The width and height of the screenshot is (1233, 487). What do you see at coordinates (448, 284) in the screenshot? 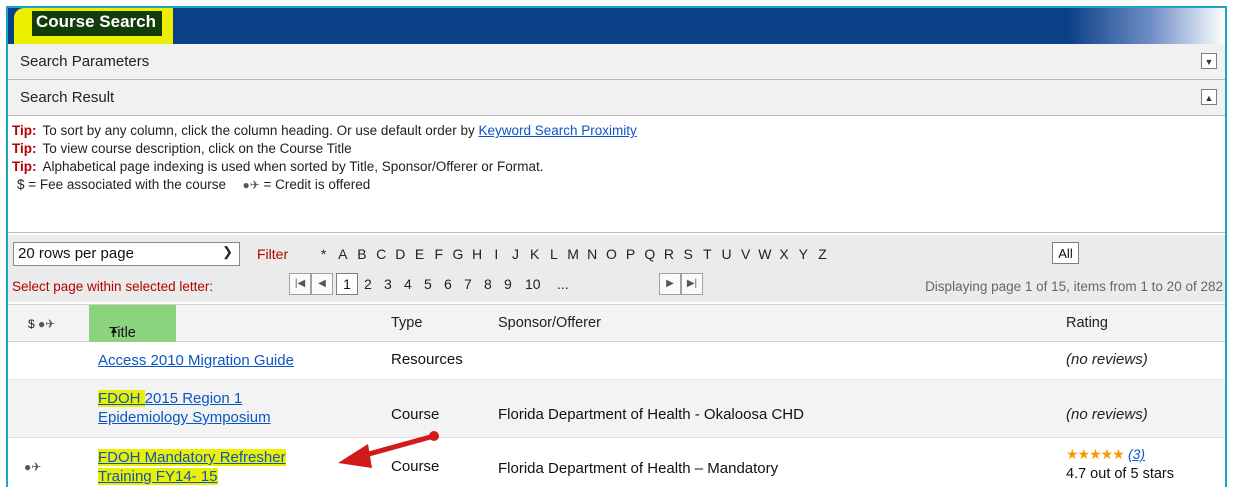
I see `page-link-6: 6` at bounding box center [448, 284].